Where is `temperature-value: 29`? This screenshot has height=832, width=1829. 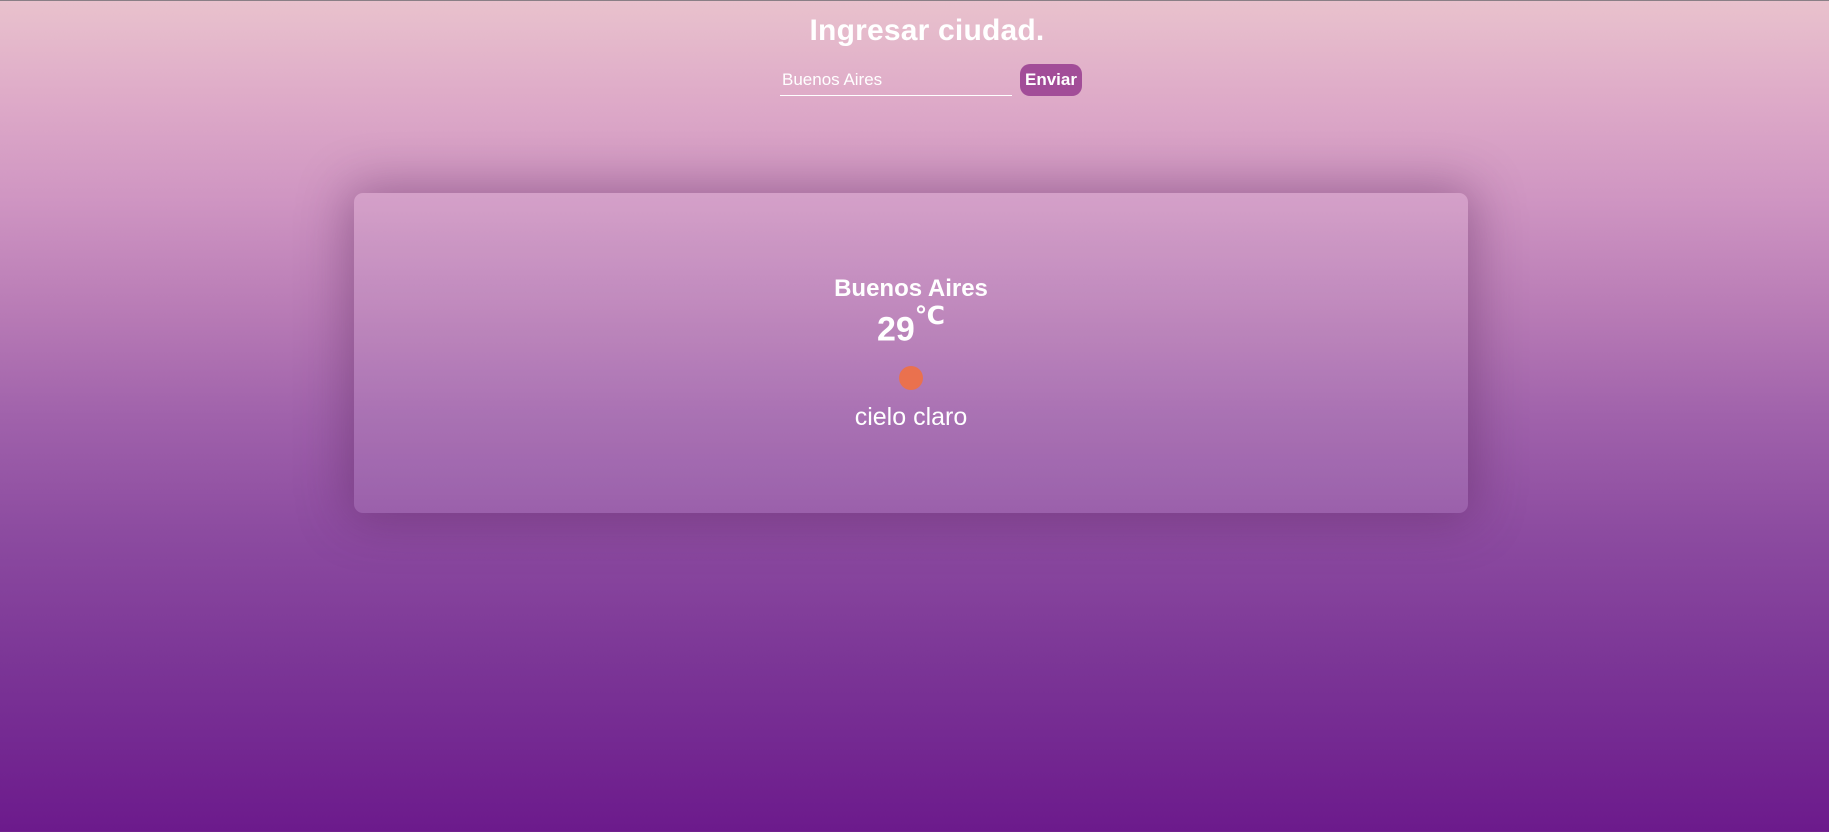
temperature-value: 29 is located at coordinates (895, 329).